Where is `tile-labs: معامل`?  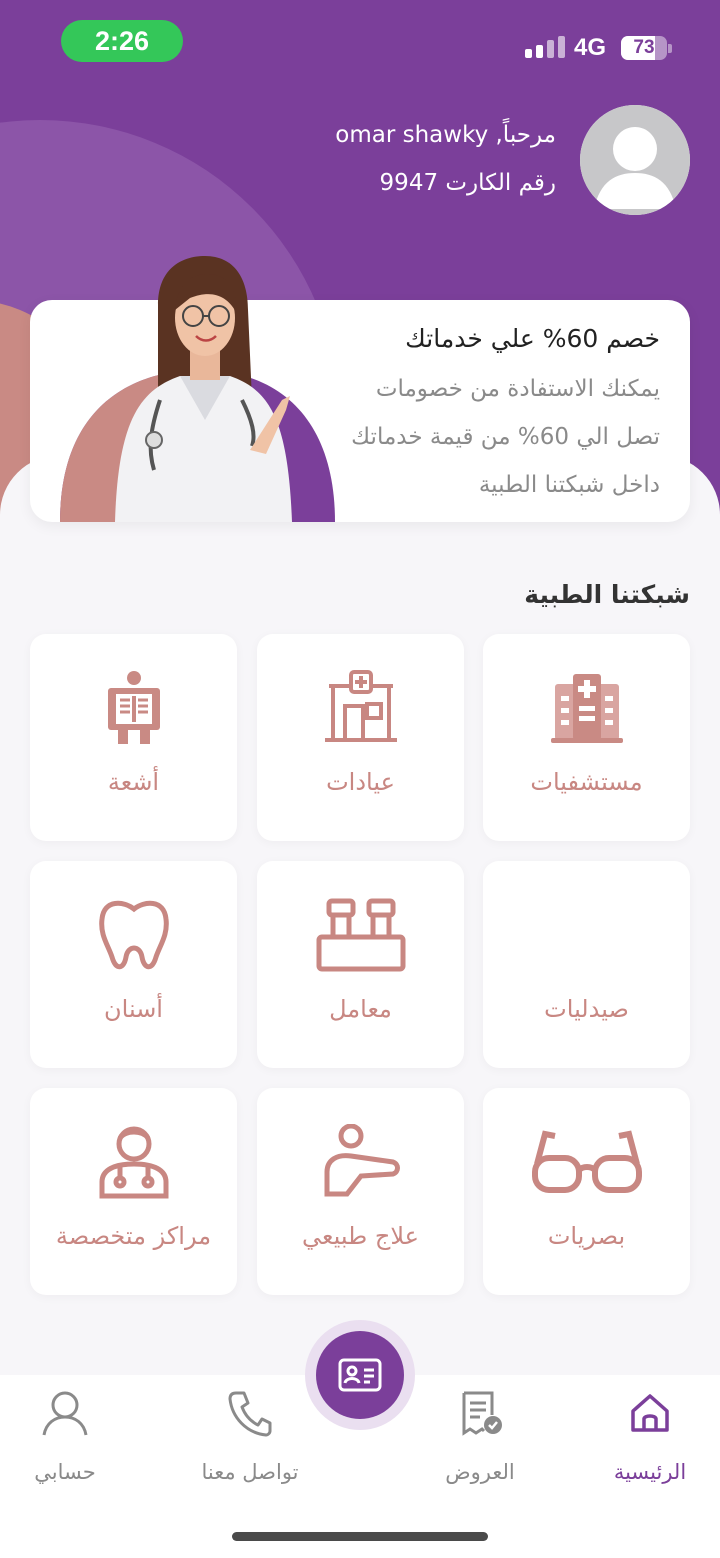
tile-labs: معامل is located at coordinates (360, 964).